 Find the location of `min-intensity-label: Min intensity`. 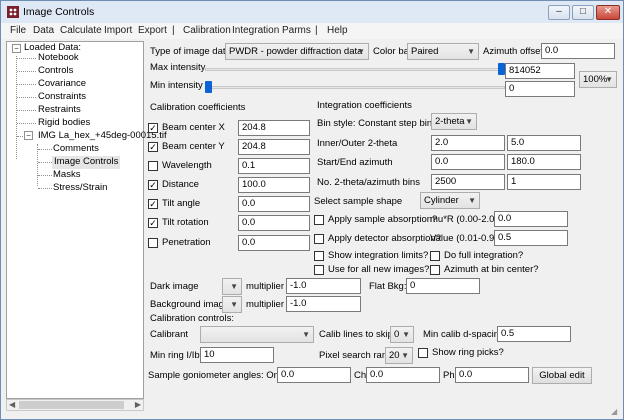

min-intensity-label: Min intensity is located at coordinates (176, 85).